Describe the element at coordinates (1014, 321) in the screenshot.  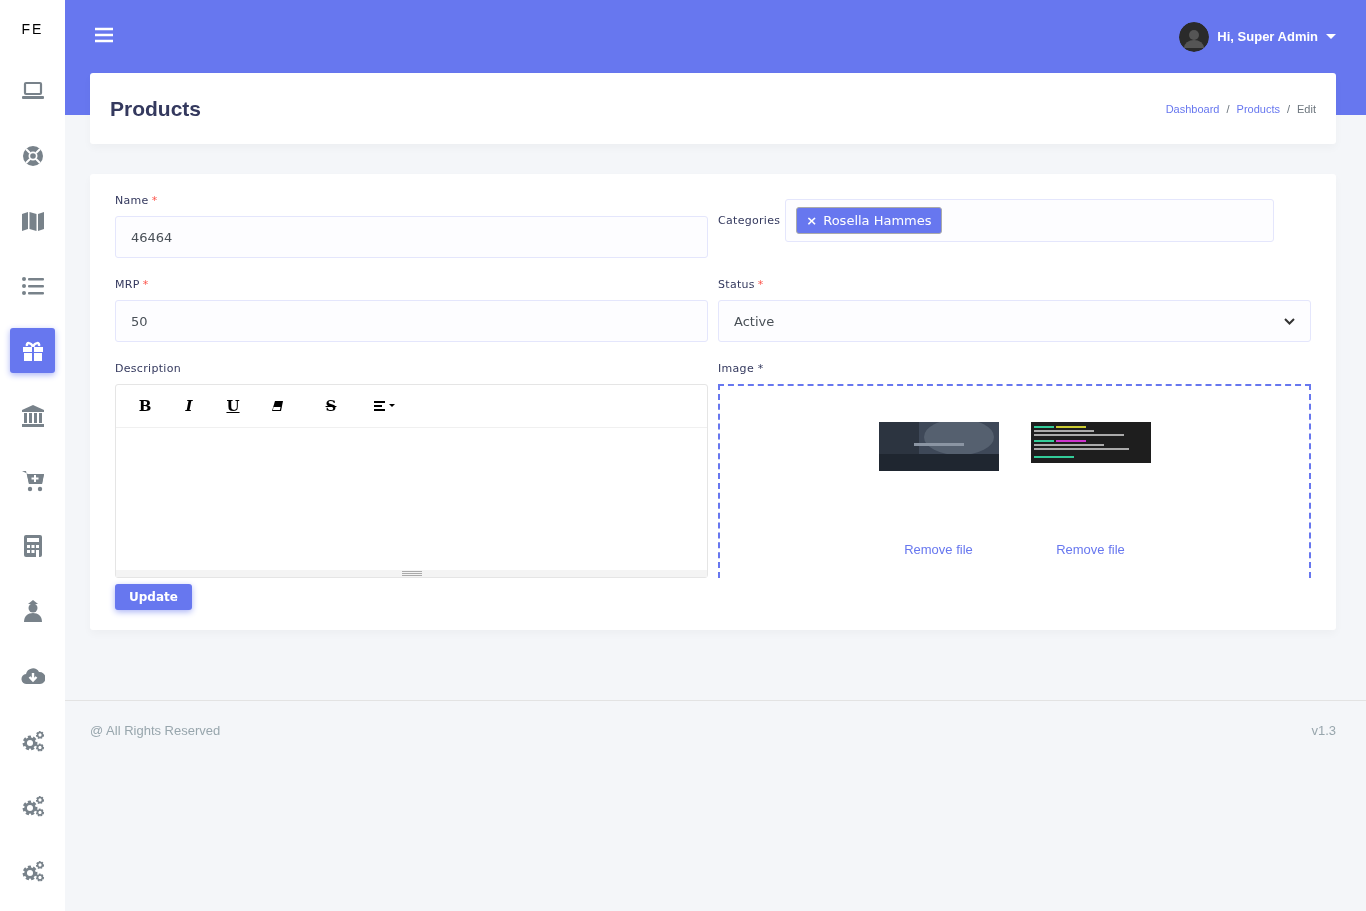
I see `status-select: Active` at that location.